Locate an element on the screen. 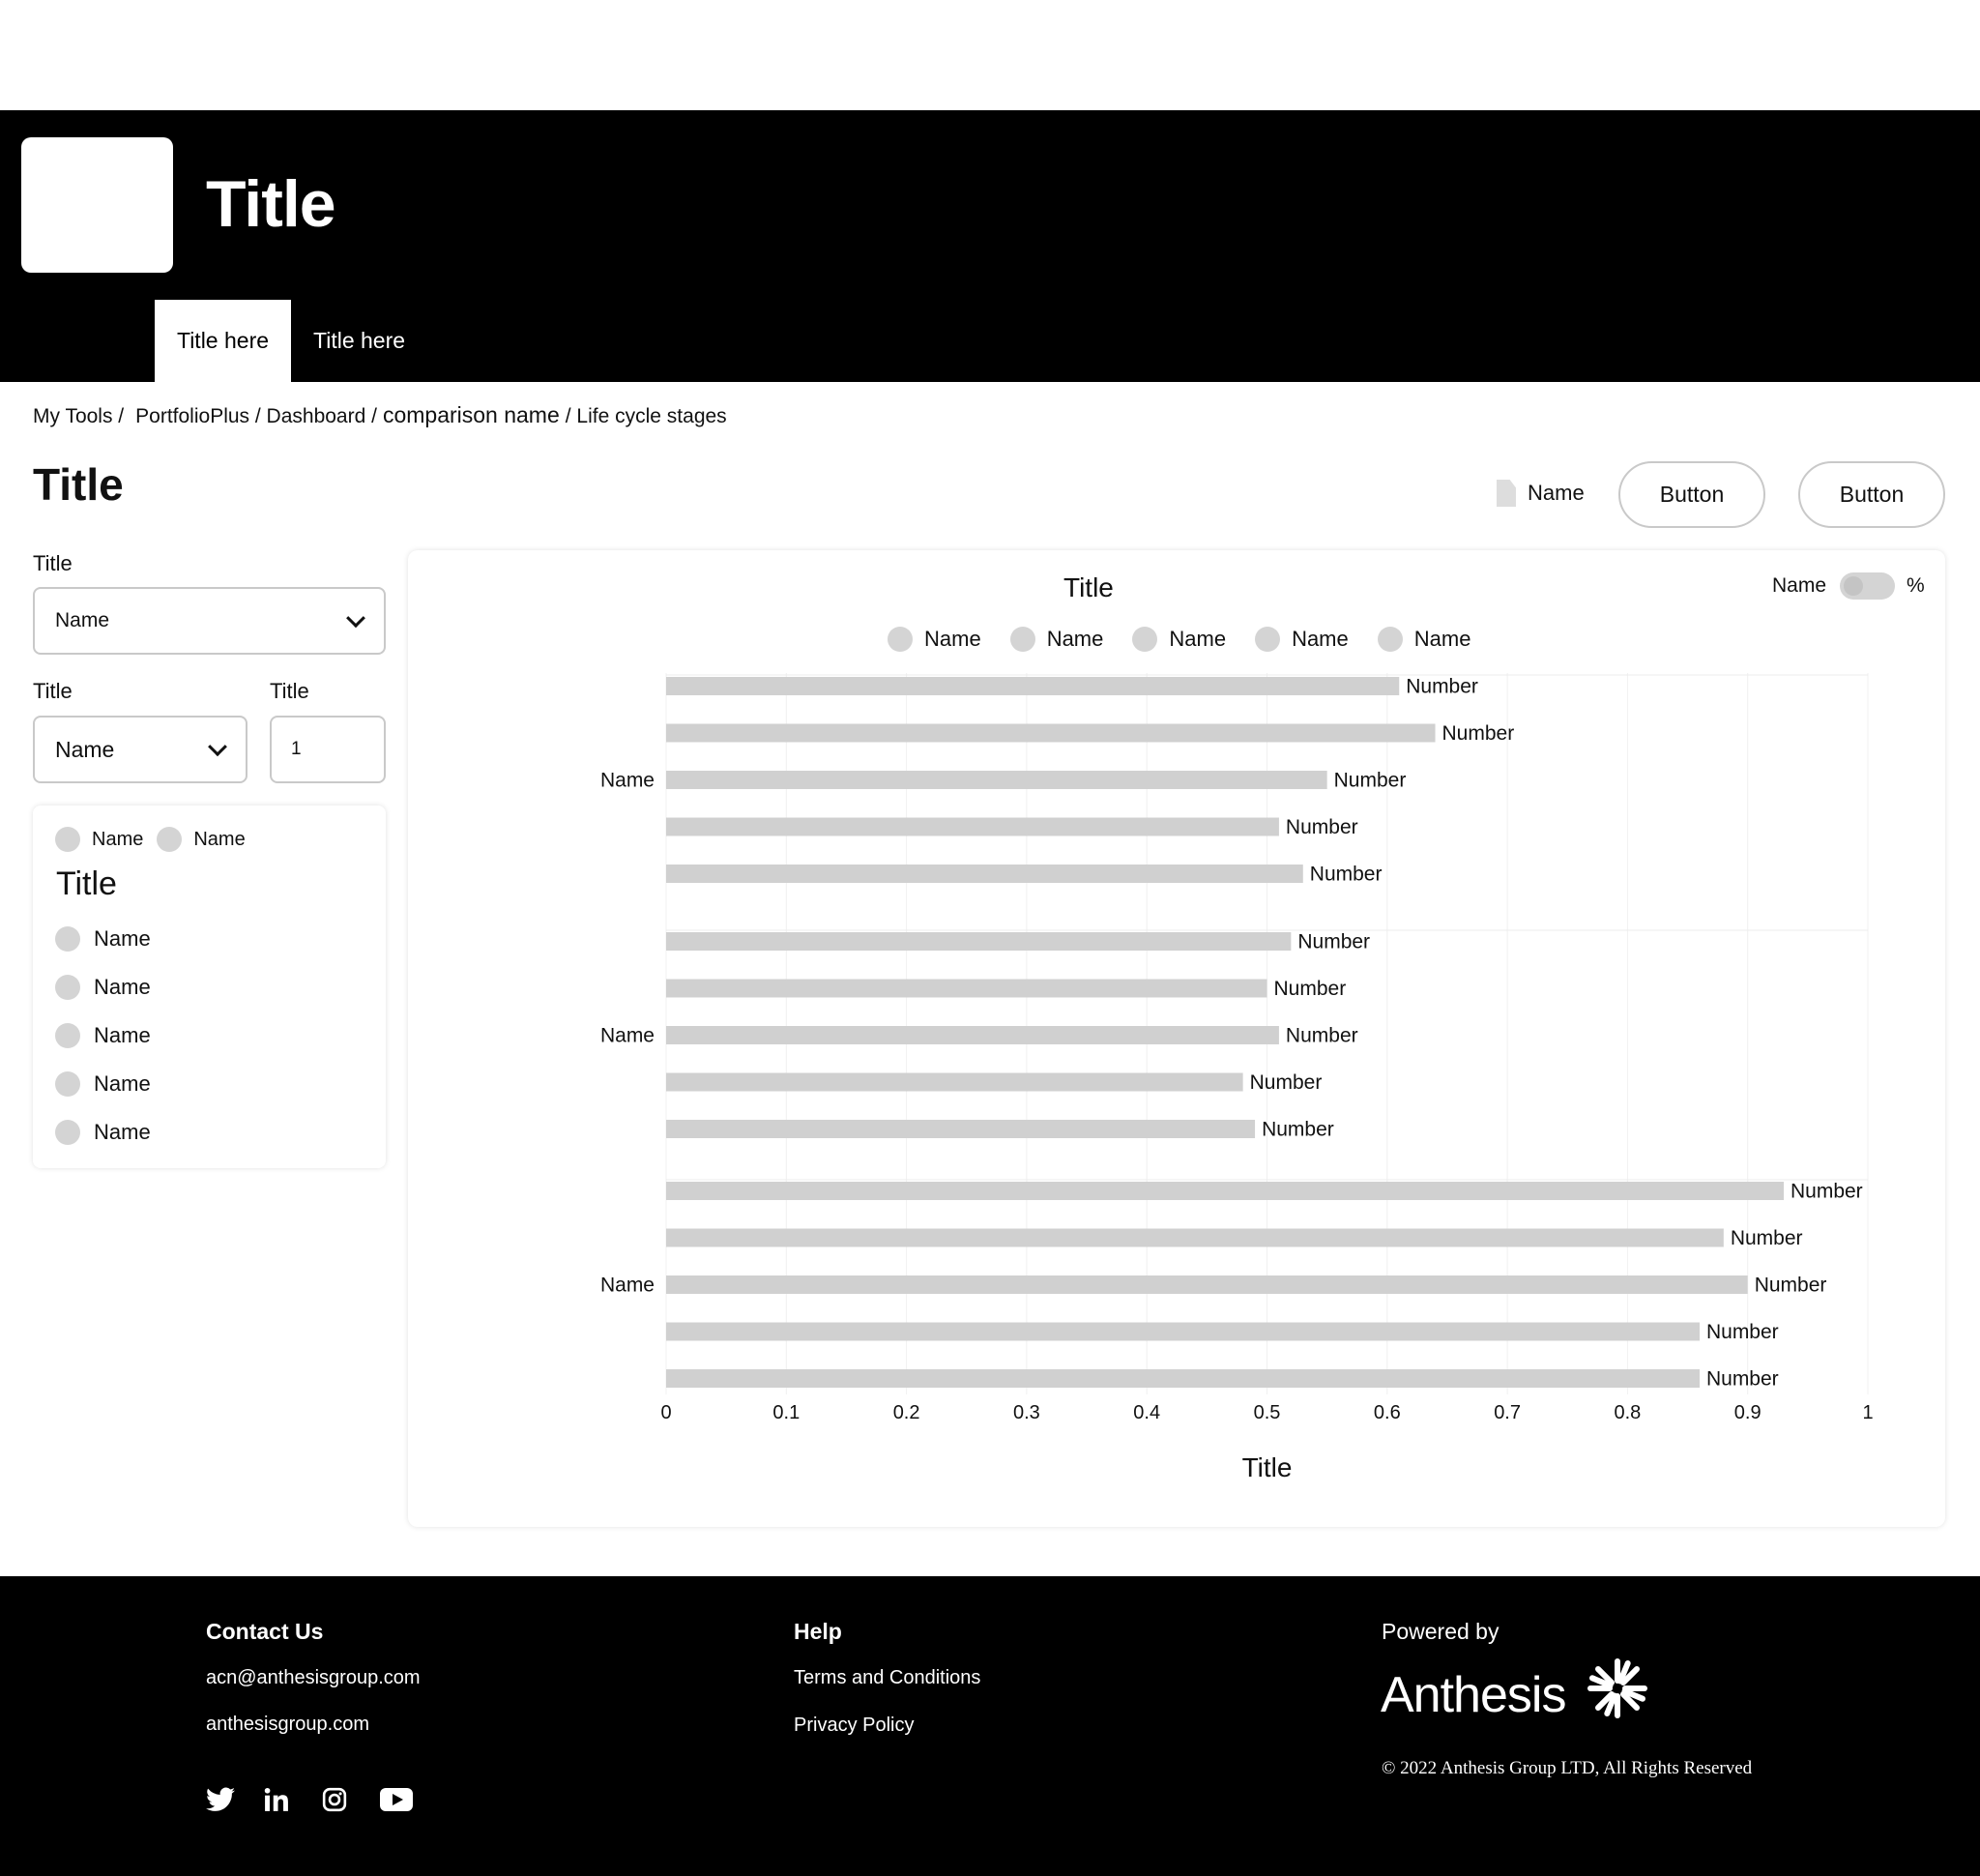 This screenshot has width=1980, height=1876. social-links is located at coordinates (309, 1799).